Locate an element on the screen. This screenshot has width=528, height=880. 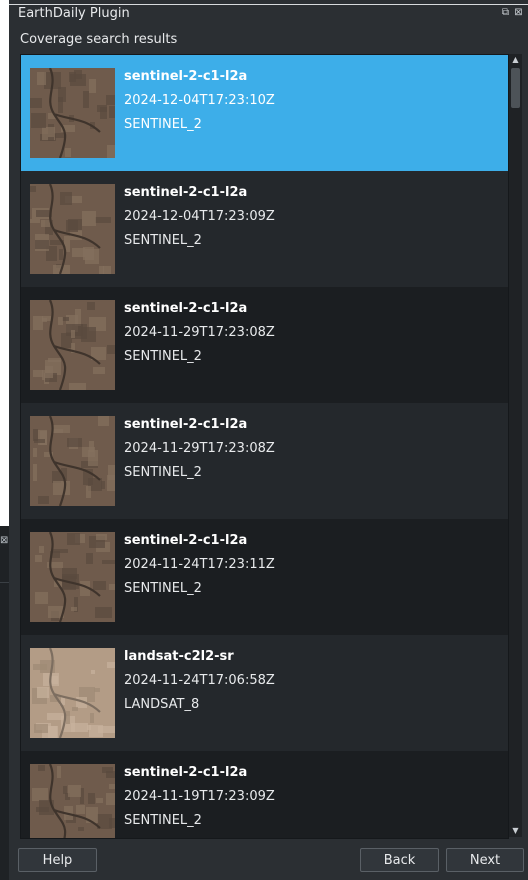
scroll-down-arrow-icon: ▼ is located at coordinates (515, 831).